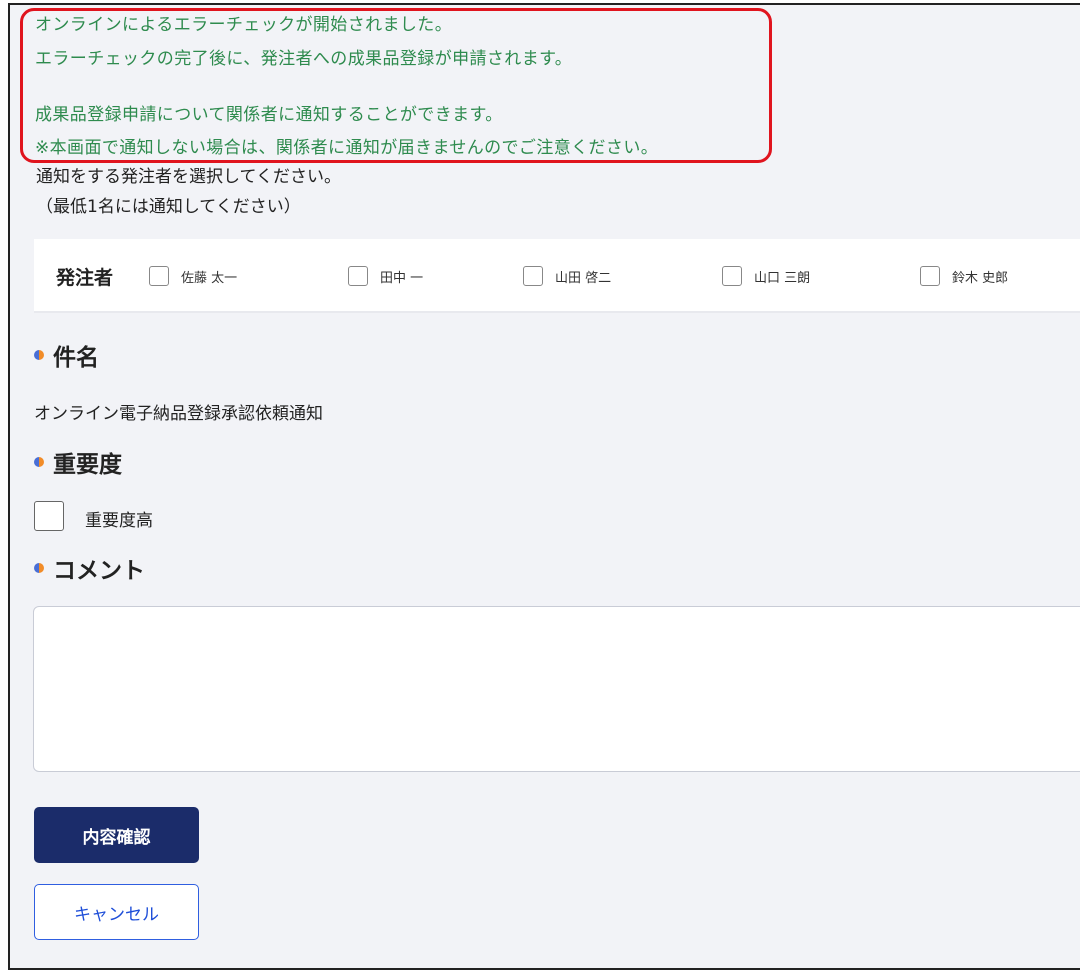 The height and width of the screenshot is (977, 1080). Describe the element at coordinates (244, 25) in the screenshot. I see `notice-line: オンラインによるエラーチェックが開始されました。` at that location.